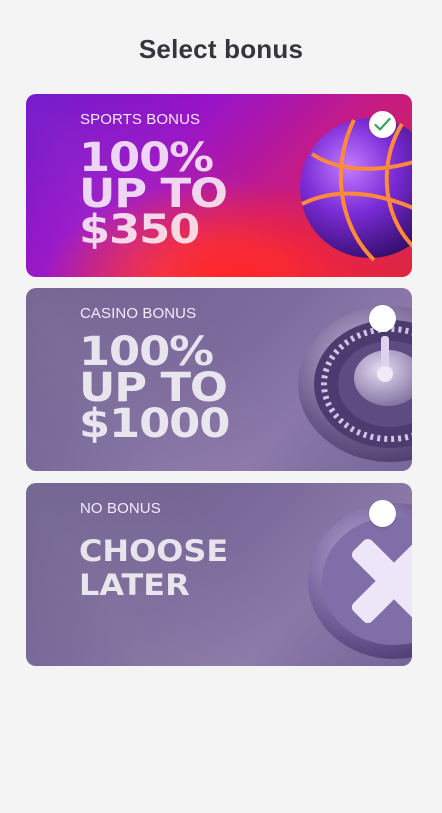 This screenshot has width=442, height=813. I want to click on page-title: Select bonus, so click(221, 49).